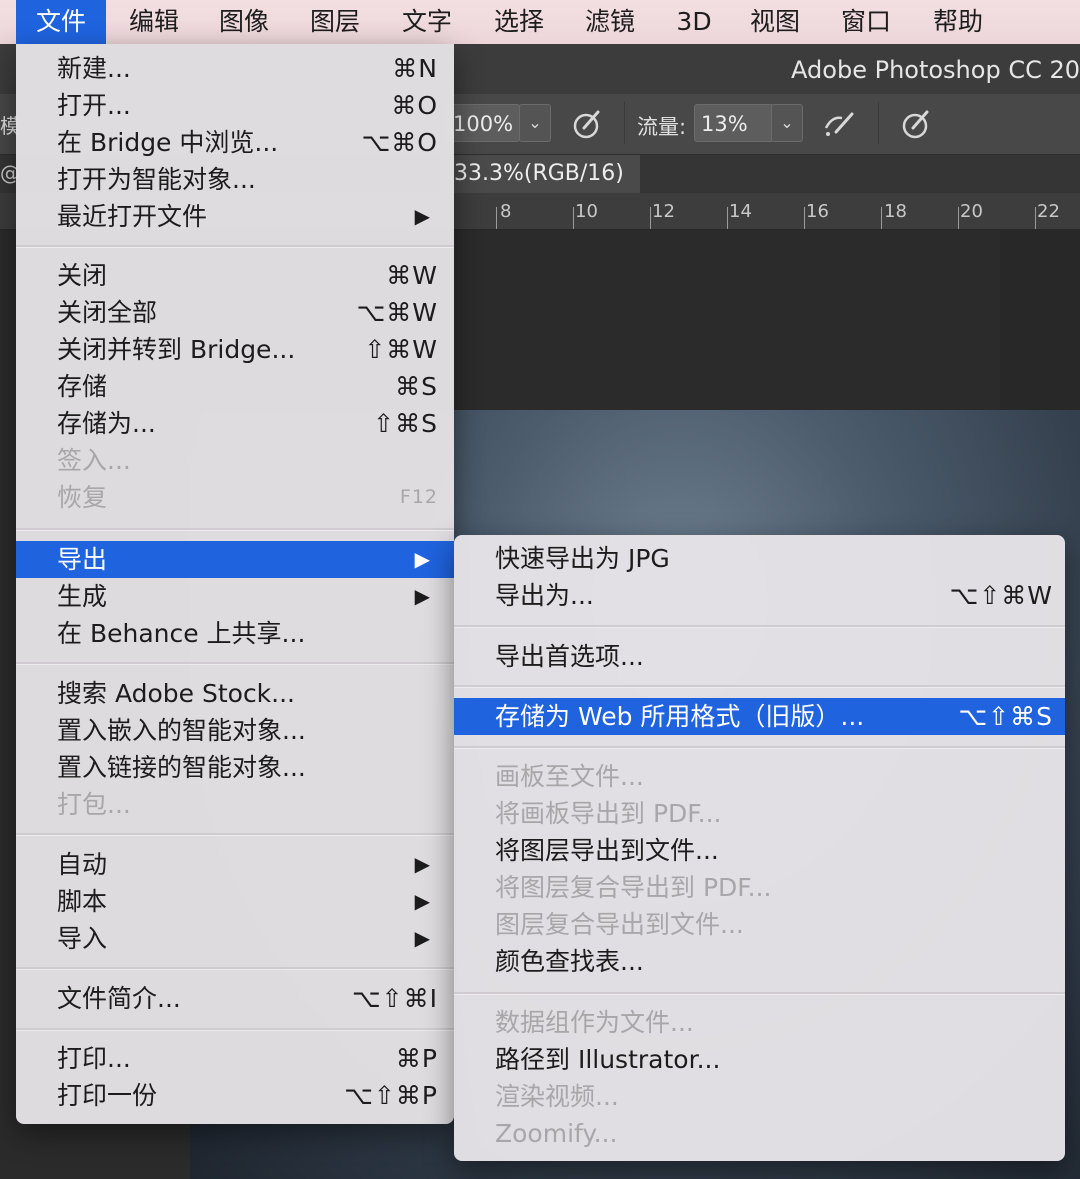 Image resolution: width=1080 pixels, height=1179 pixels. Describe the element at coordinates (235, 1058) in the screenshot. I see `menu-item-print: 打印... ⌘P` at that location.